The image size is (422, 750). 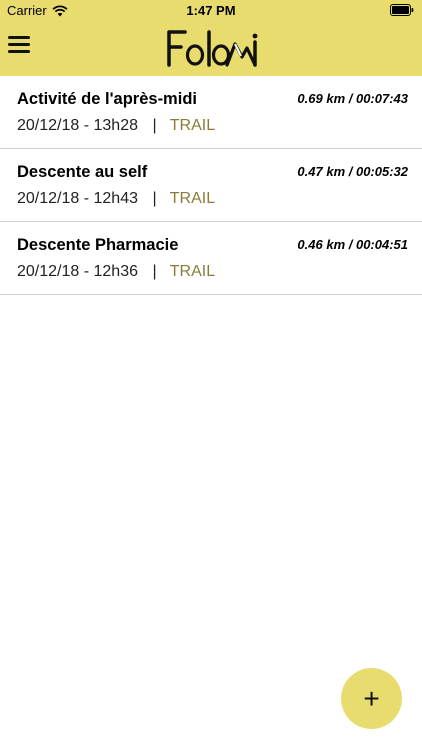 I want to click on add-activity-button: +, so click(x=371, y=698).